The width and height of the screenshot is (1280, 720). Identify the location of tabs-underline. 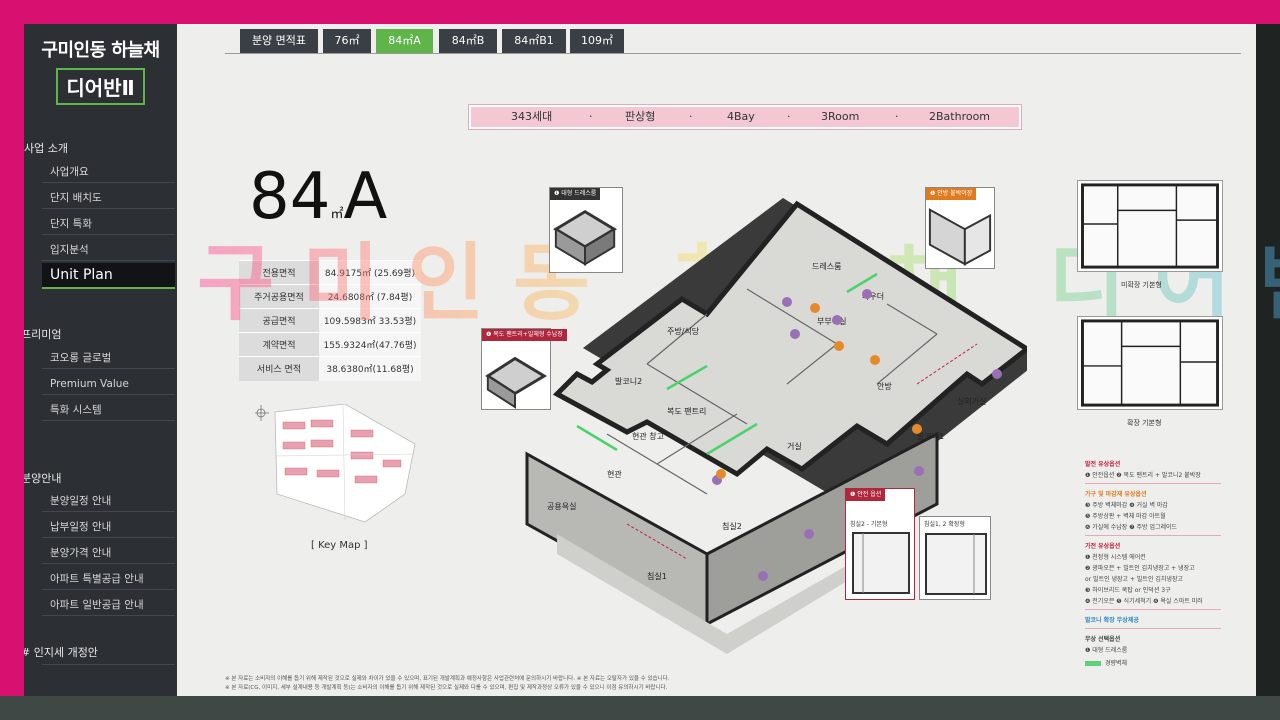
(733, 53).